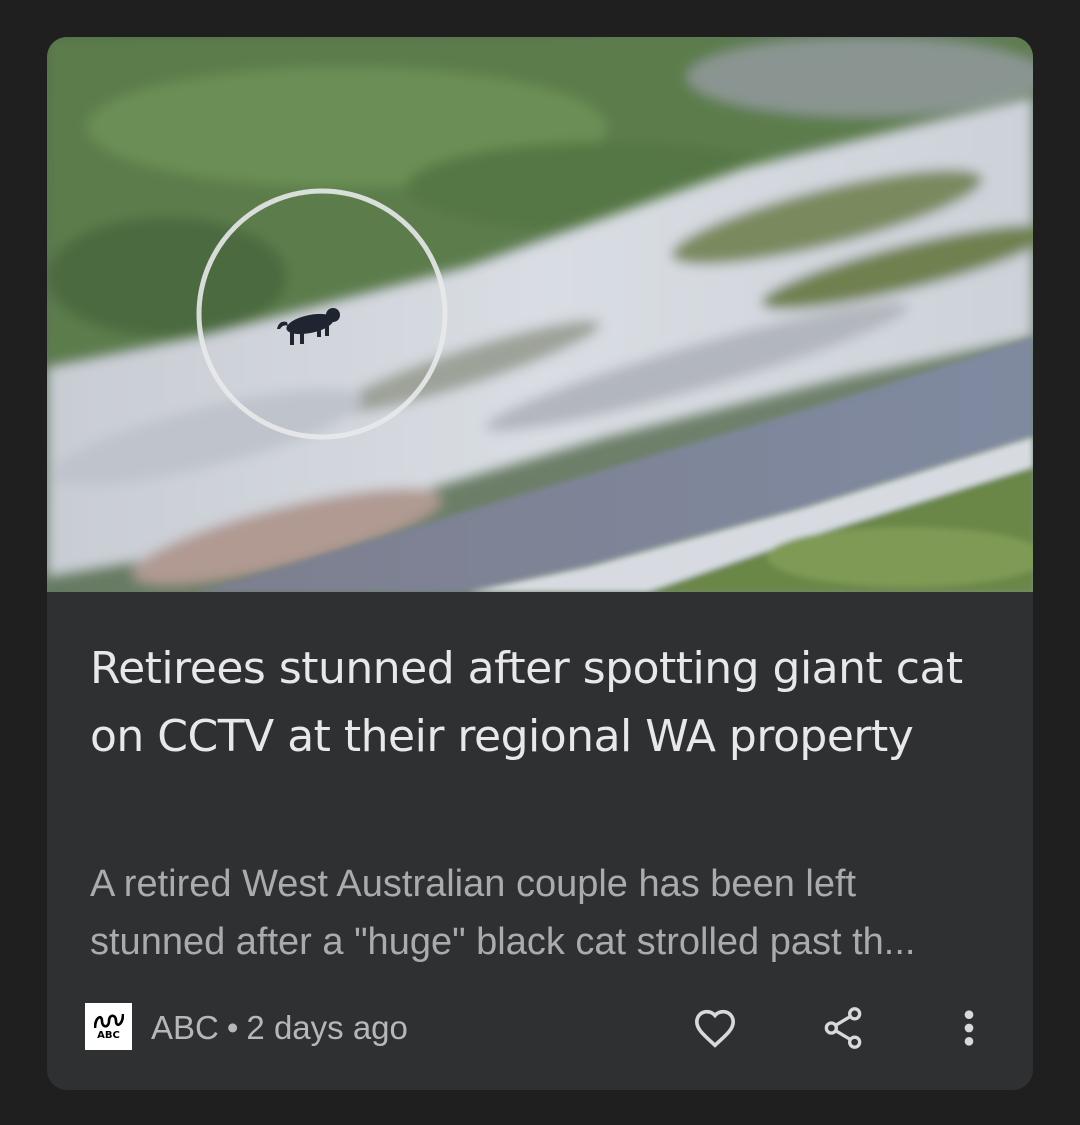 This screenshot has height=1125, width=1080. Describe the element at coordinates (185, 1027) in the screenshot. I see `publisher-name: ABC` at that location.